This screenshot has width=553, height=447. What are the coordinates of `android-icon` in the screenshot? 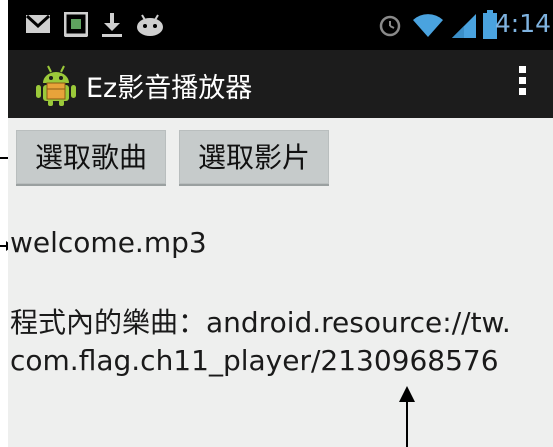 It's located at (150, 25).